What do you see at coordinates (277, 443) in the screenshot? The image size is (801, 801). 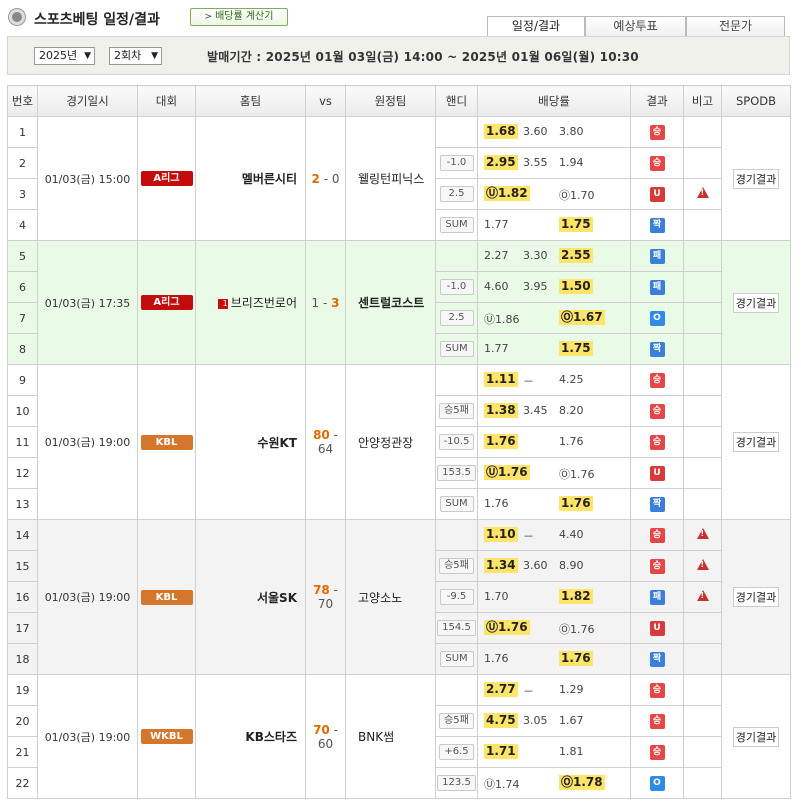 I see `home-team: 수원KT` at bounding box center [277, 443].